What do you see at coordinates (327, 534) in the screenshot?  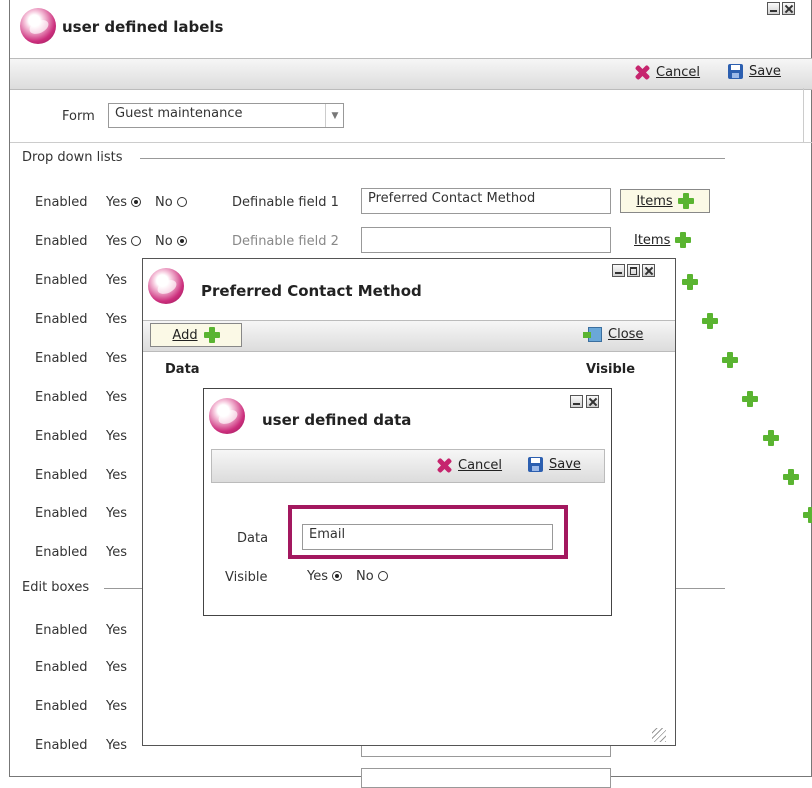 I see `data-field-value: Email` at bounding box center [327, 534].